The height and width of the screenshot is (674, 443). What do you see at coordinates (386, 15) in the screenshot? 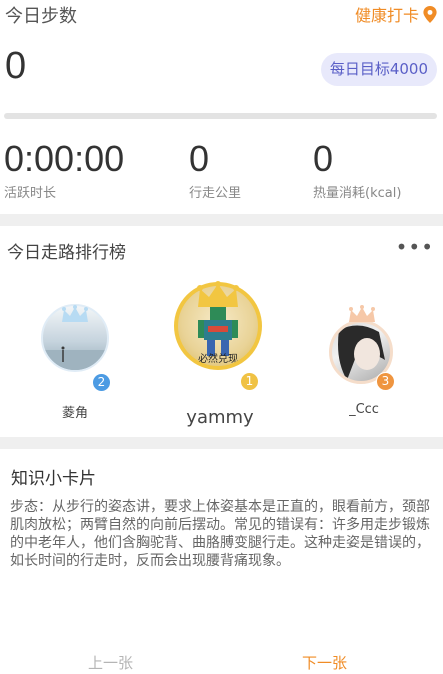
I see `checkin-label: 健康打卡` at bounding box center [386, 15].